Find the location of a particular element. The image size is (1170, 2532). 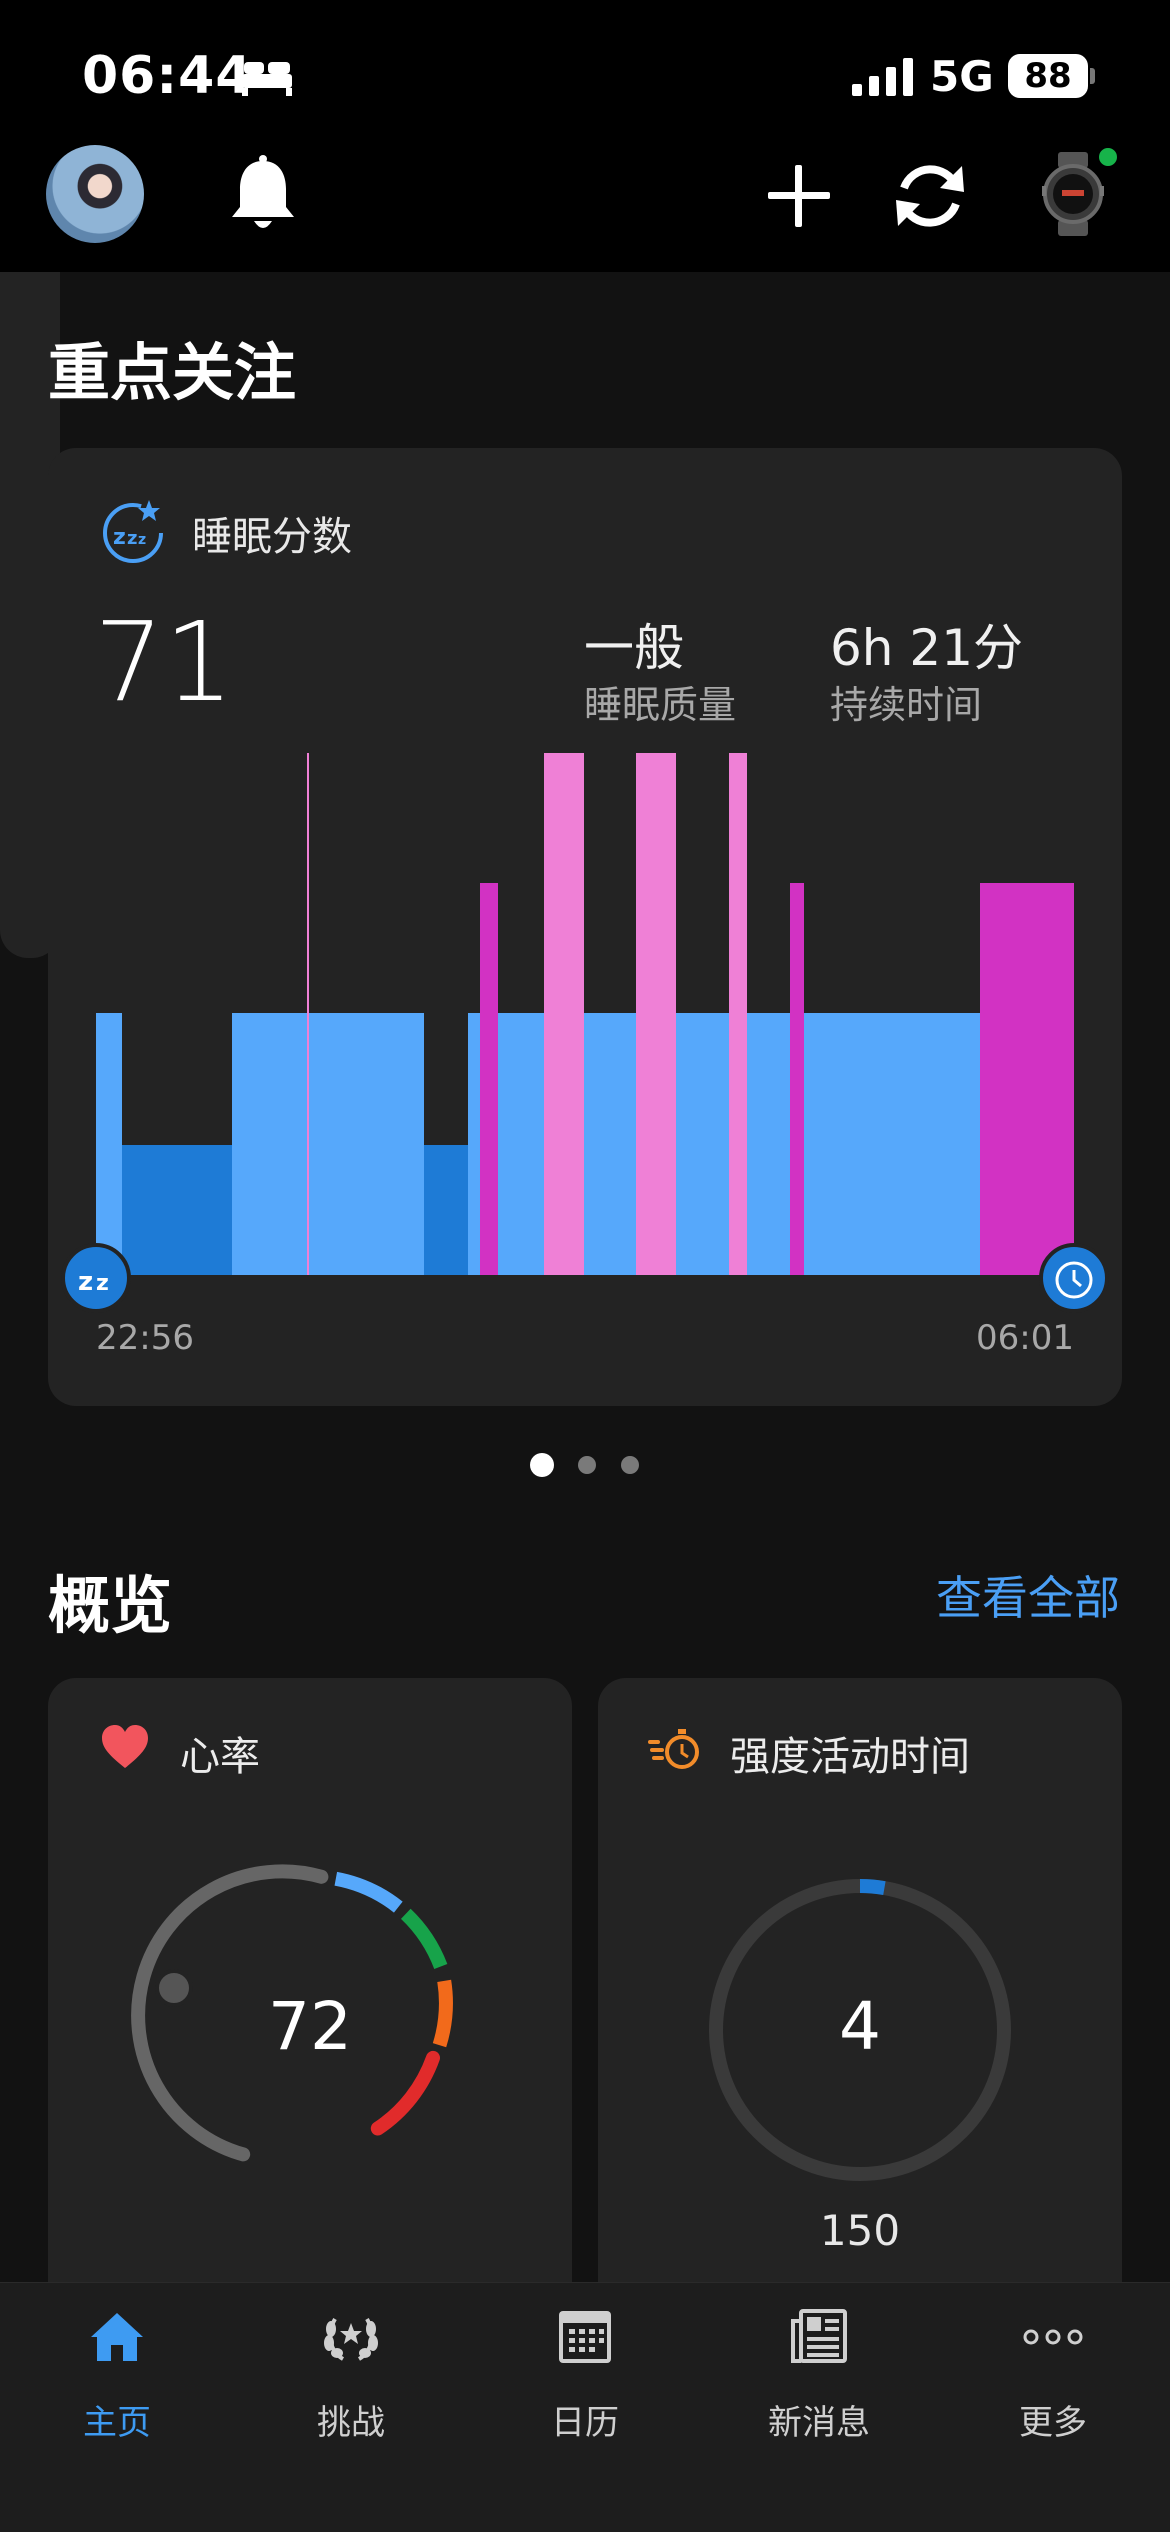

nav-newsfeed-label: 新消息 is located at coordinates (819, 2423).